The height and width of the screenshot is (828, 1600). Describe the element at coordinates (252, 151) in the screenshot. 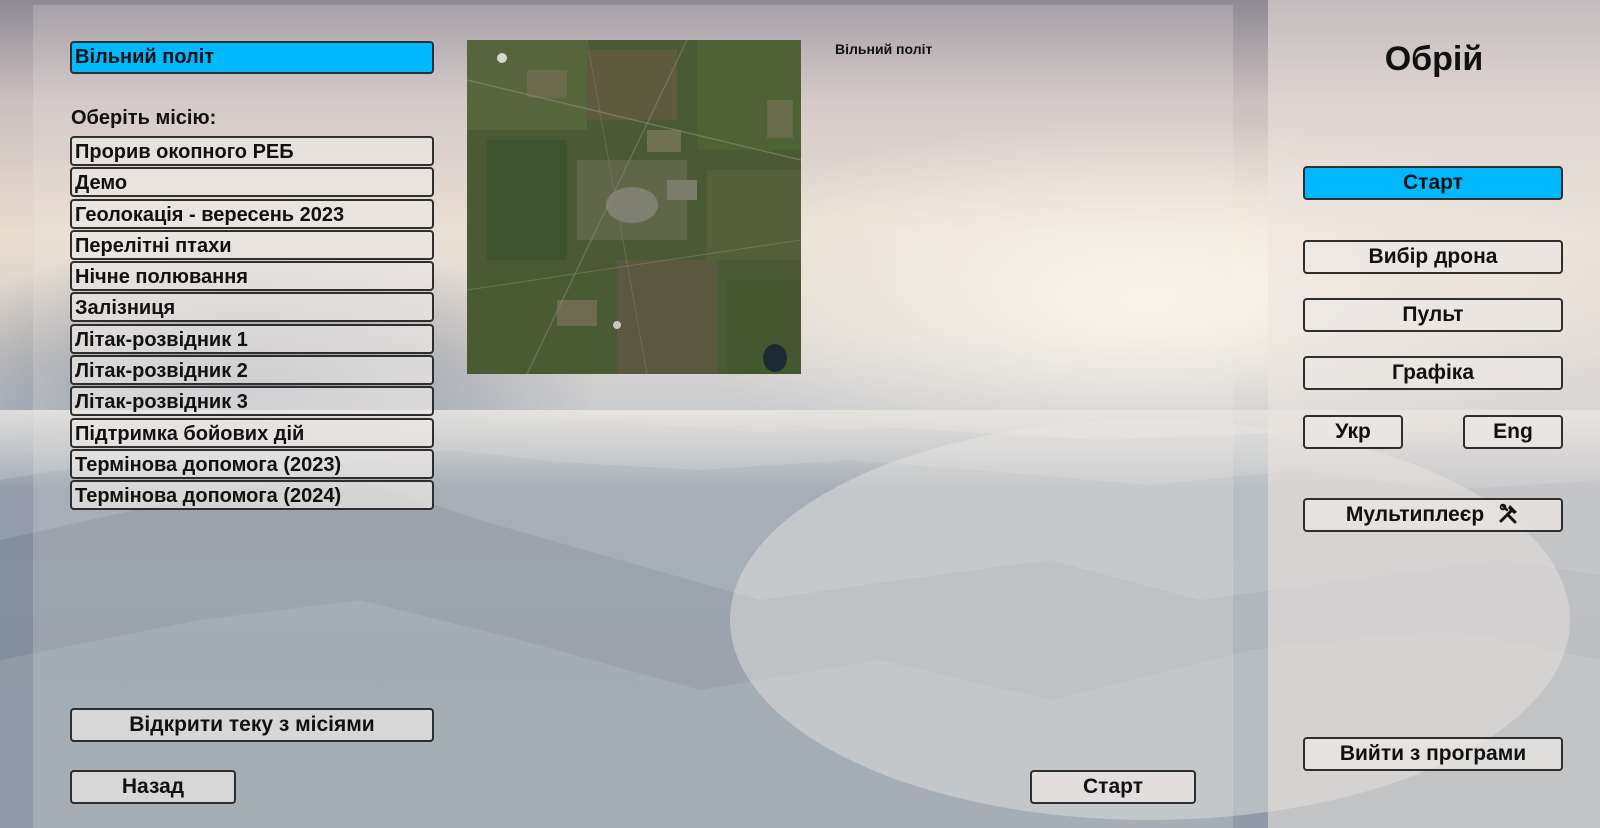

I see `mission-item: Прорив окопного РЕБ` at that location.